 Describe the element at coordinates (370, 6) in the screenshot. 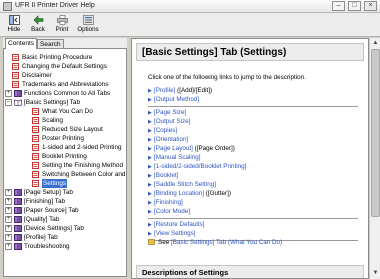

I see `close-button: ×` at that location.